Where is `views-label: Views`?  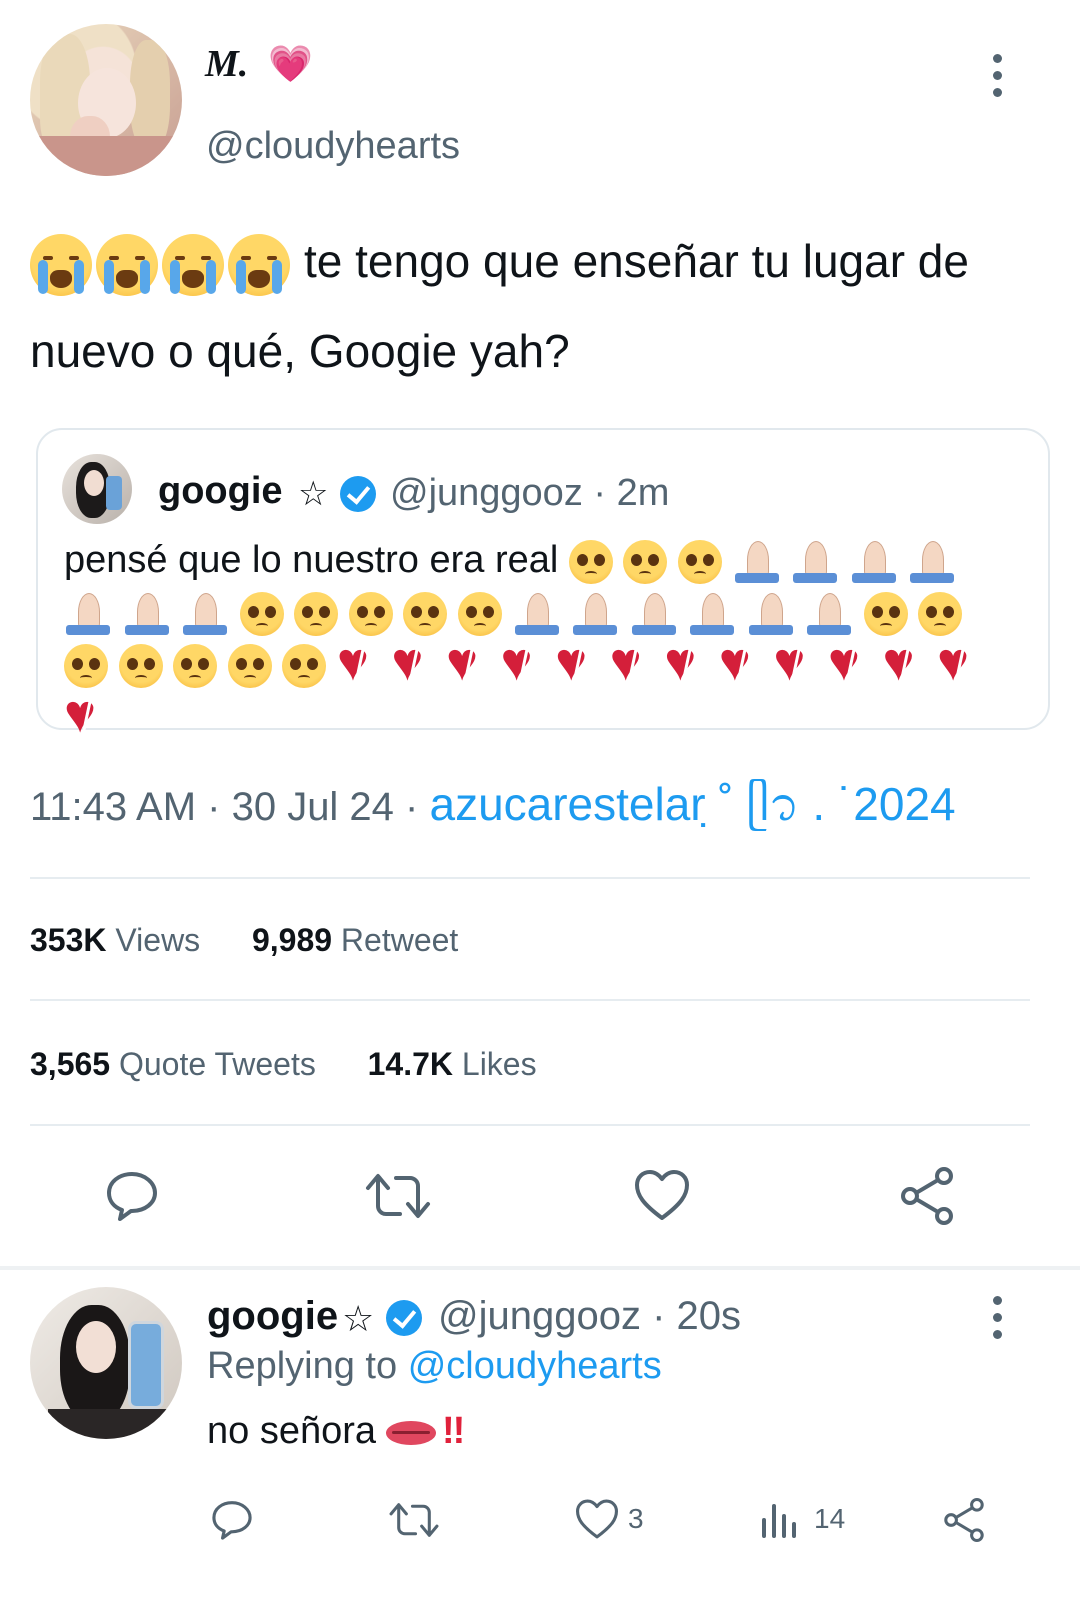 views-label: Views is located at coordinates (158, 940).